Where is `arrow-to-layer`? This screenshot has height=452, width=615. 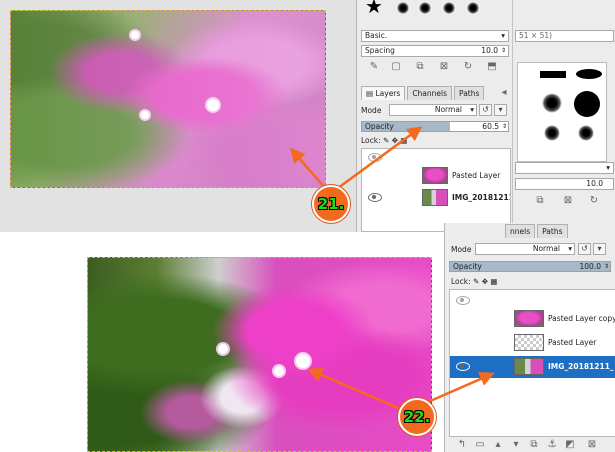
arrow-to-layer is located at coordinates (461, 387).